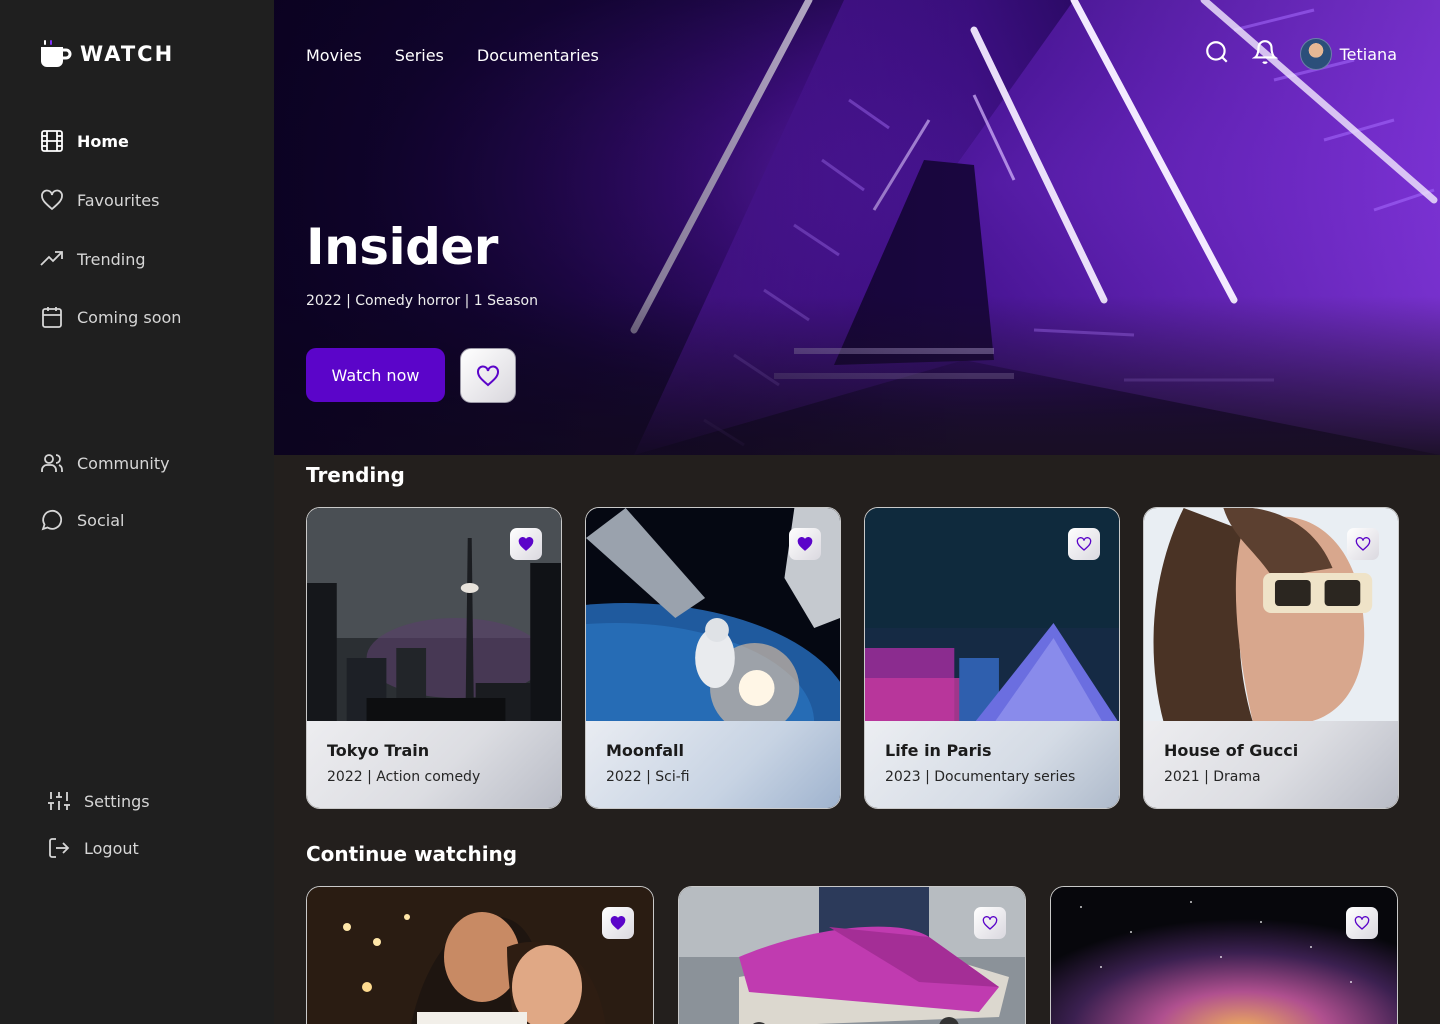  What do you see at coordinates (992, 764) in the screenshot?
I see `card-info: Life in Paris 2023 | Documentary series` at bounding box center [992, 764].